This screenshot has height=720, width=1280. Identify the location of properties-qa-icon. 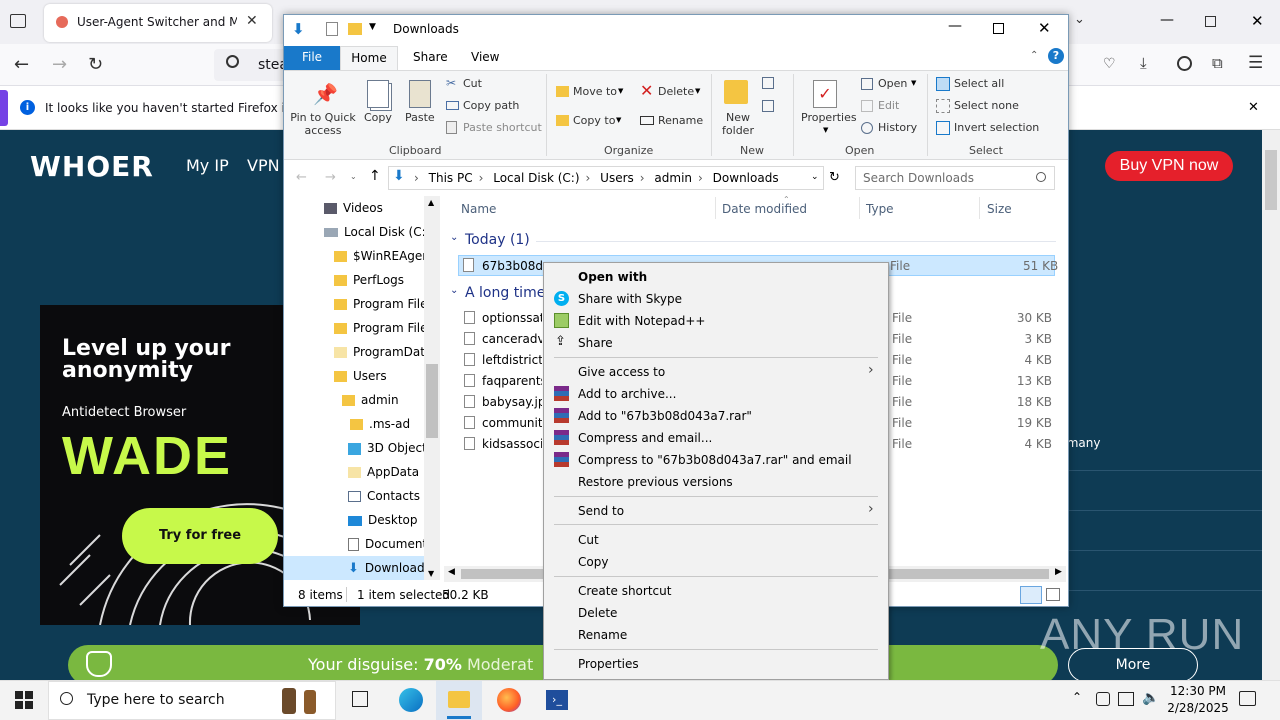
(332, 29).